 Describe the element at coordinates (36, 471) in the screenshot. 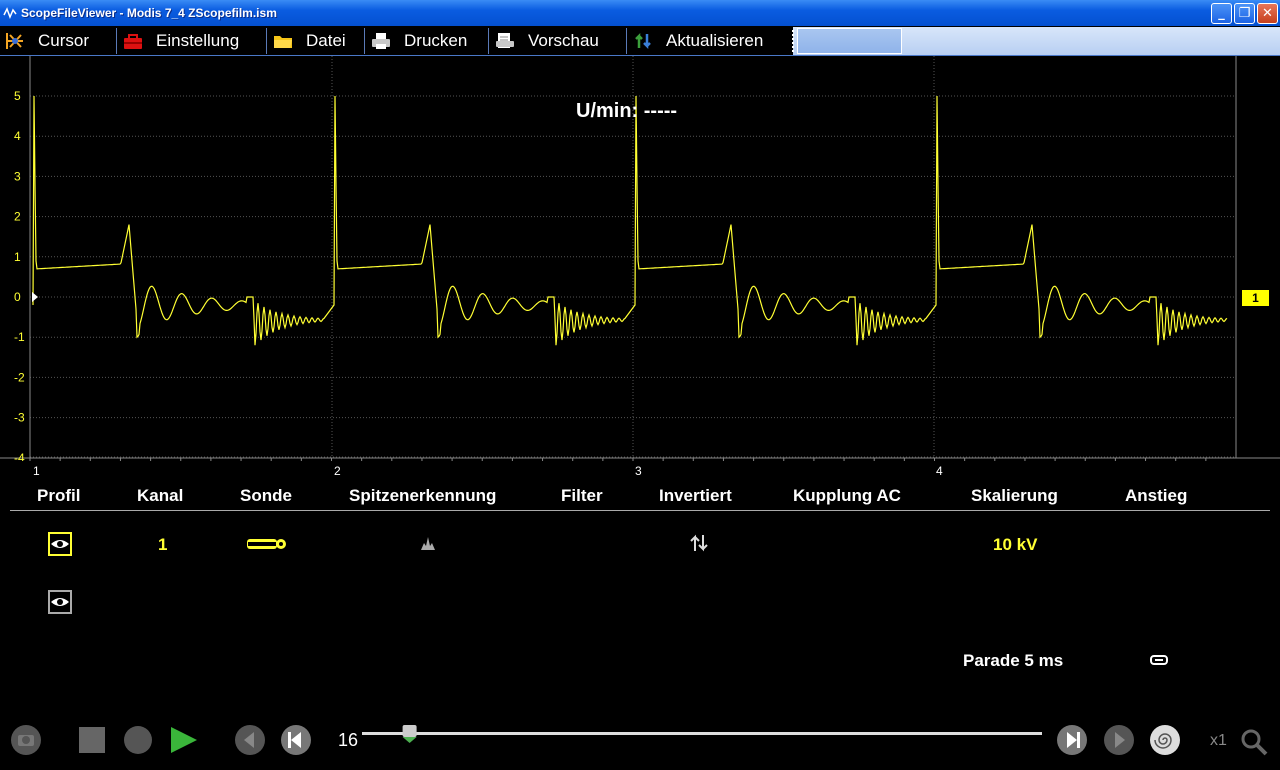

I see `segment-label: 1` at that location.